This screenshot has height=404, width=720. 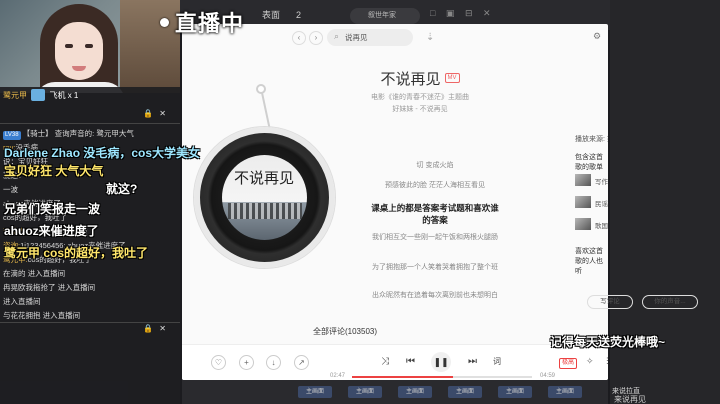 What do you see at coordinates (382, 15) in the screenshot?
I see `desktop-search-text: 叙世年家` at bounding box center [382, 15].